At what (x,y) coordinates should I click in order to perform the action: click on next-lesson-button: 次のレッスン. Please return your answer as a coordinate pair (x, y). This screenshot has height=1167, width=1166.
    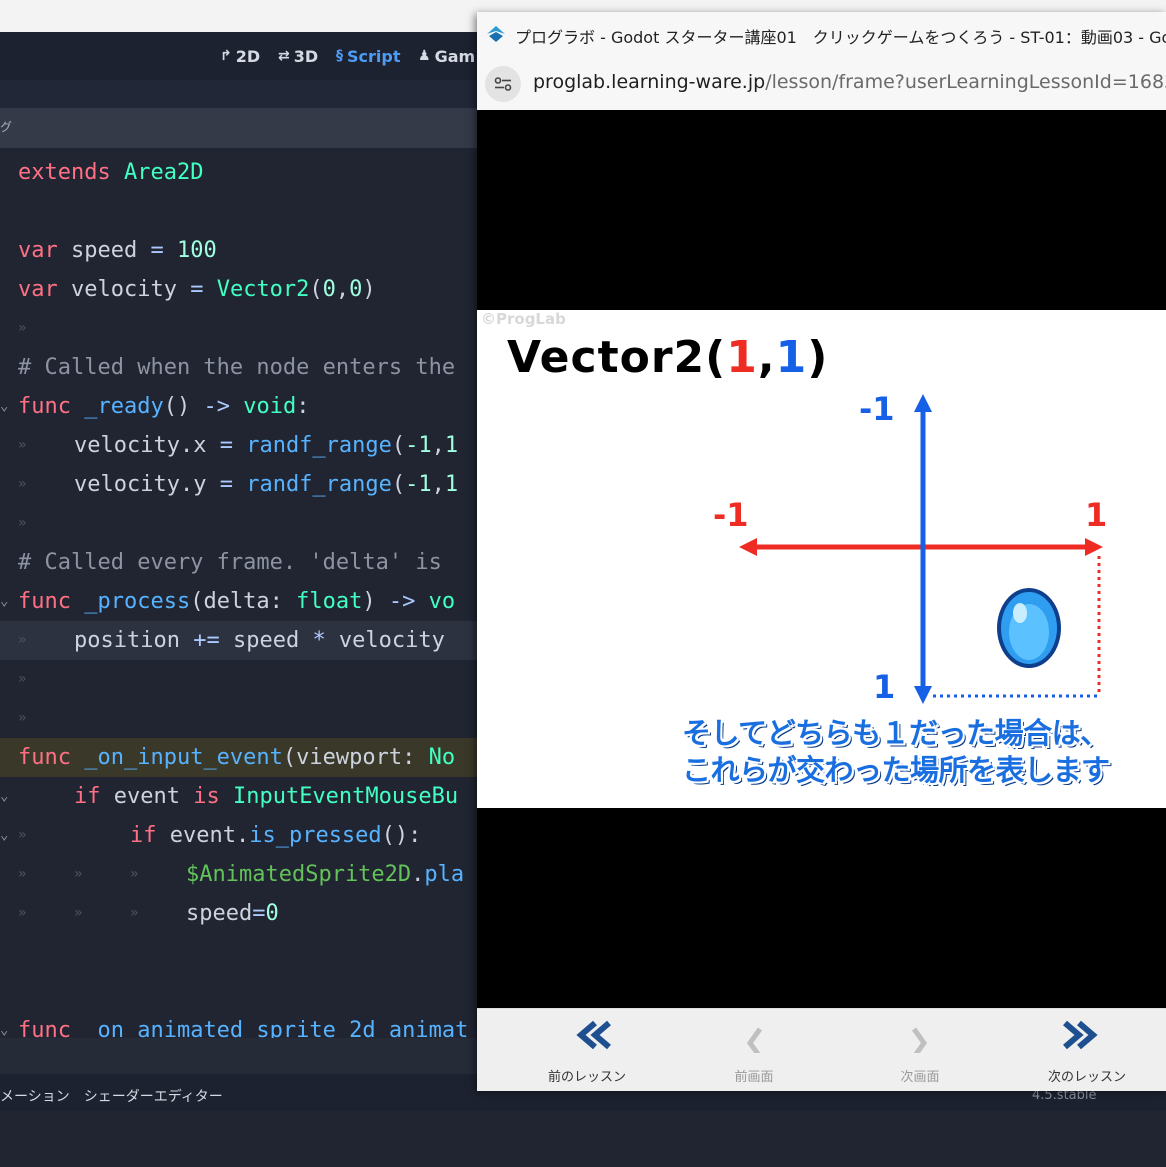
    Looking at the image, I should click on (1087, 1050).